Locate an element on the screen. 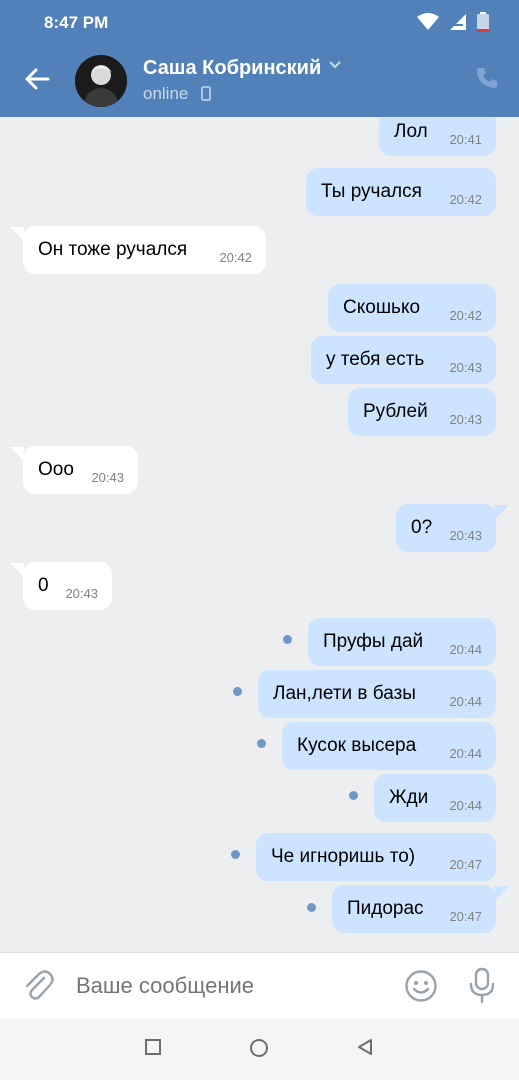 Image resolution: width=519 pixels, height=1080 pixels. recents-square-icon is located at coordinates (153, 1047).